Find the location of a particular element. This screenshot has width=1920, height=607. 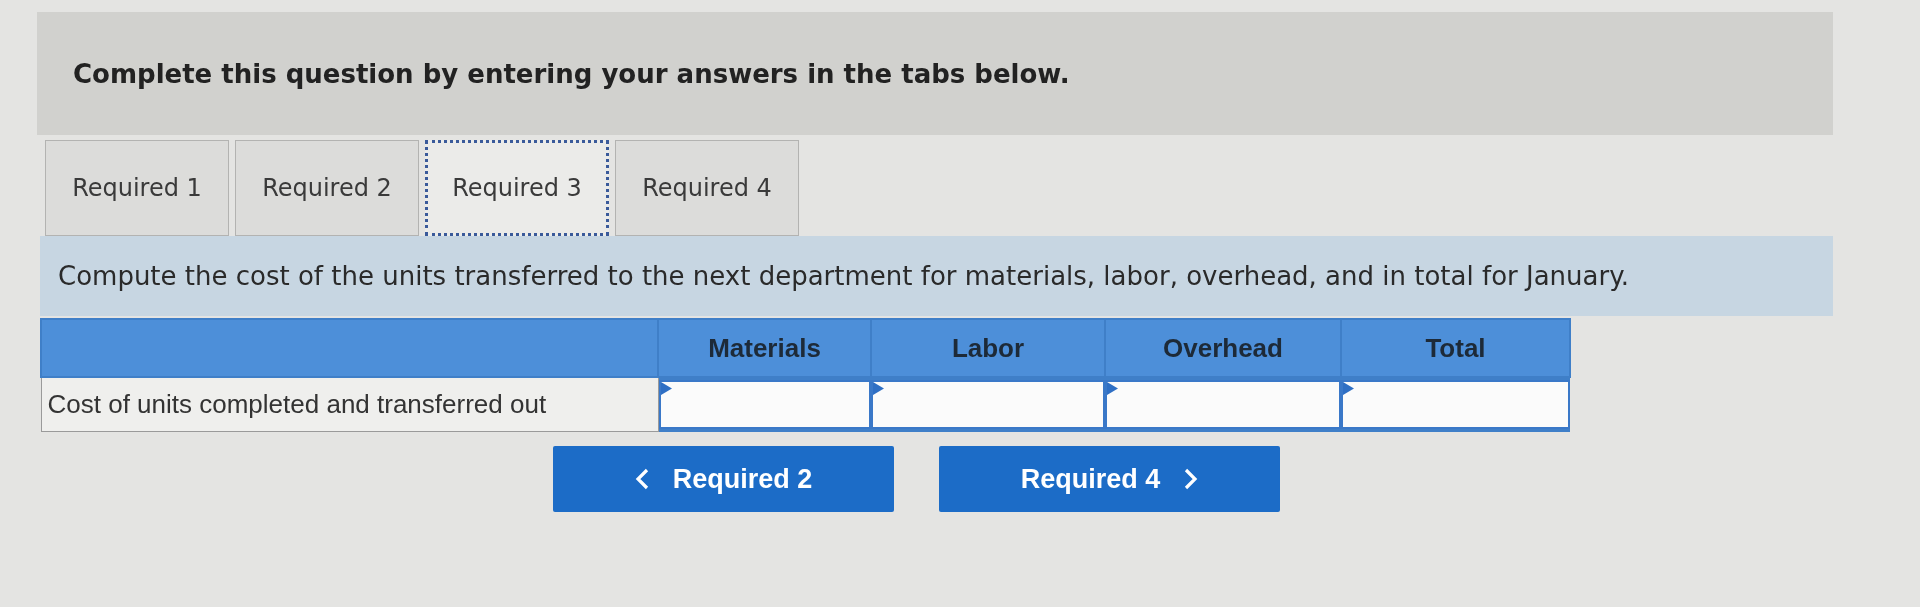

tab: Required 2 is located at coordinates (327, 188).